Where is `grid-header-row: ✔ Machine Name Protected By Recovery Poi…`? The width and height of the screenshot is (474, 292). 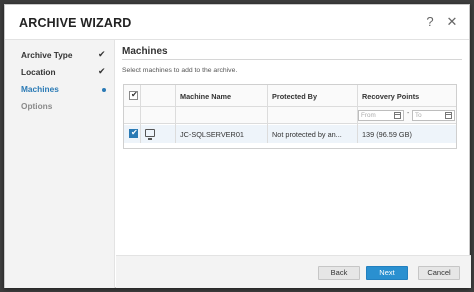 grid-header-row: ✔ Machine Name Protected By Recovery Poi… is located at coordinates (290, 96).